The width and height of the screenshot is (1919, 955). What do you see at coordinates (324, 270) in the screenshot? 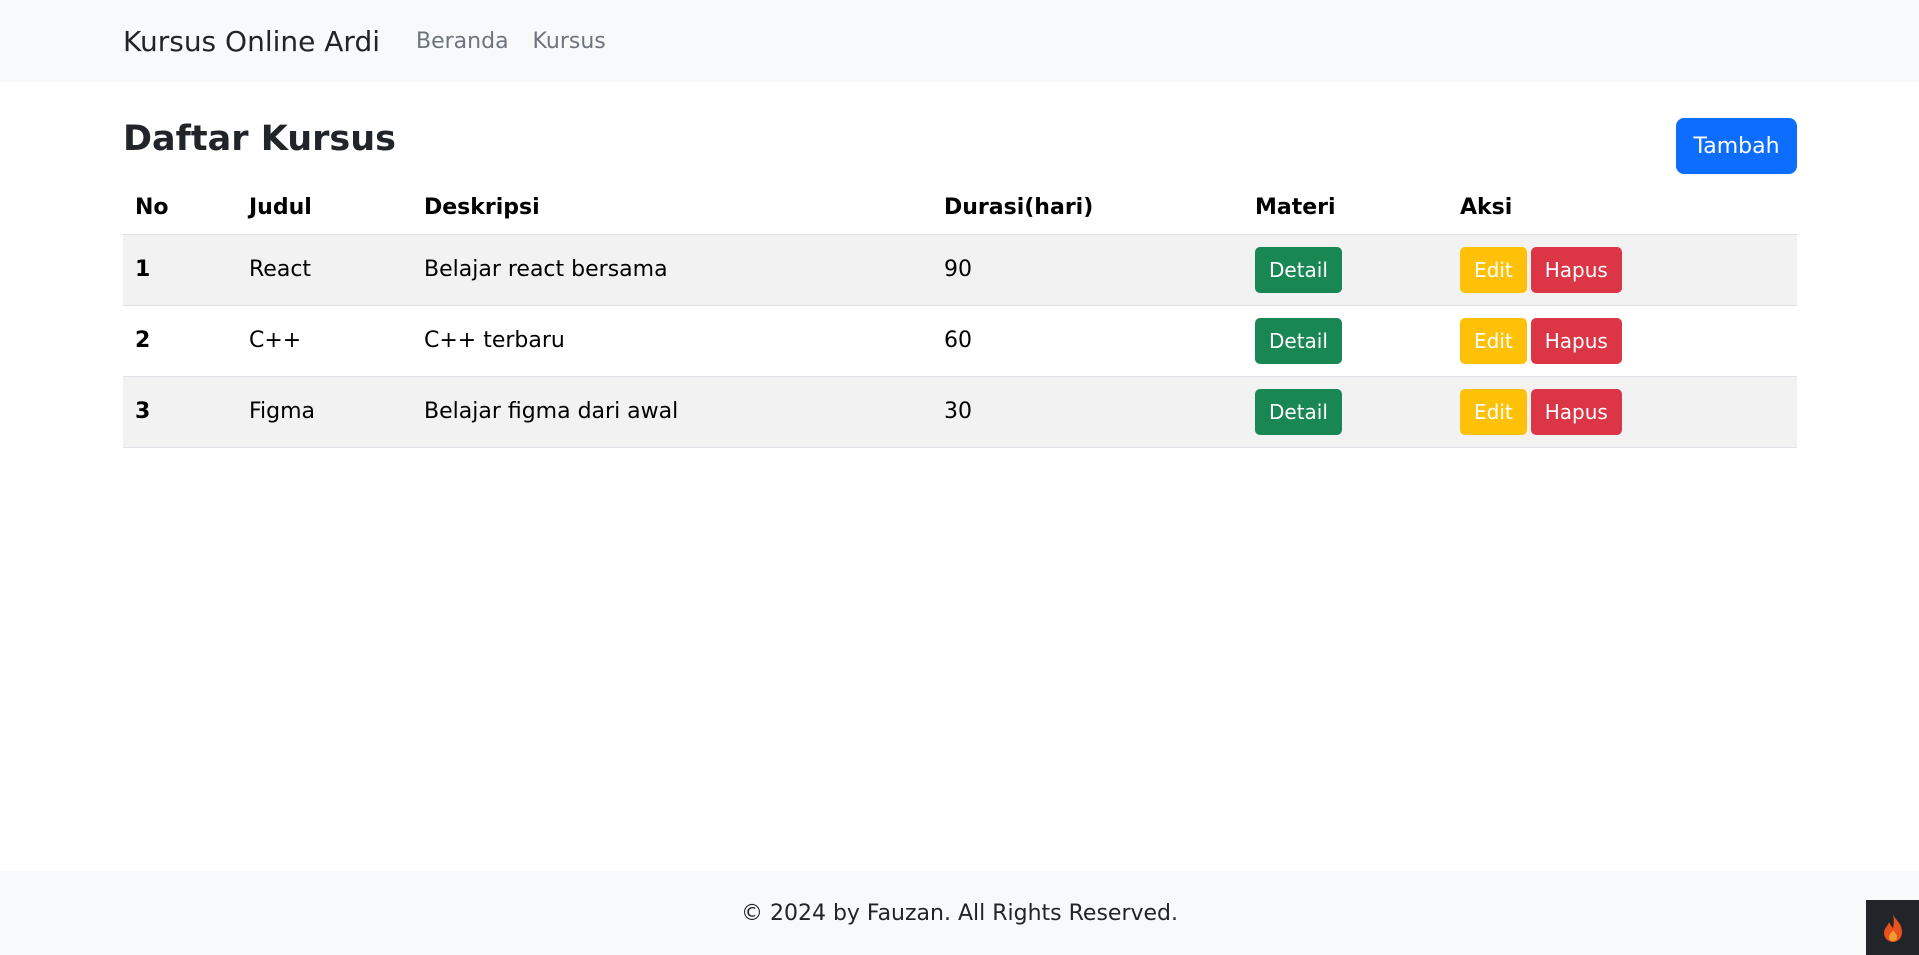
I see `cell-judul: React` at bounding box center [324, 270].